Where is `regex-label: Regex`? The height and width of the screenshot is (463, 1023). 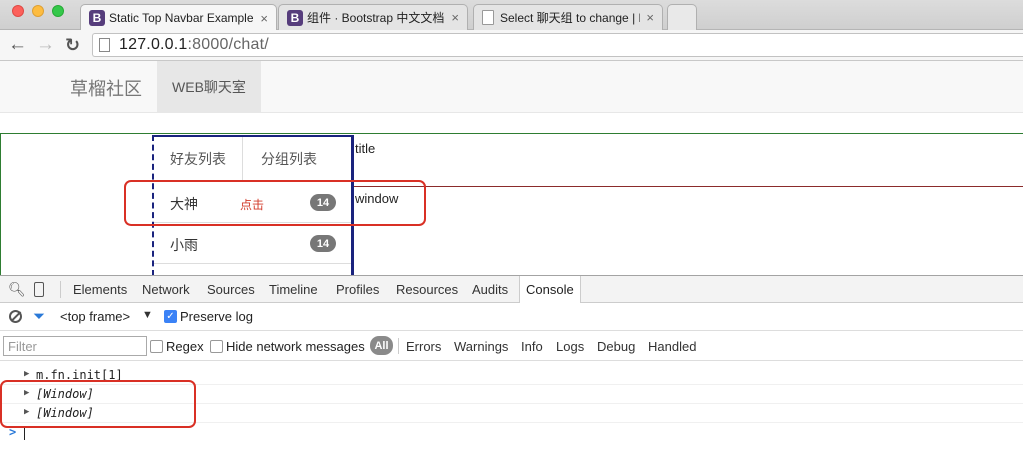
regex-label: Regex is located at coordinates (185, 346).